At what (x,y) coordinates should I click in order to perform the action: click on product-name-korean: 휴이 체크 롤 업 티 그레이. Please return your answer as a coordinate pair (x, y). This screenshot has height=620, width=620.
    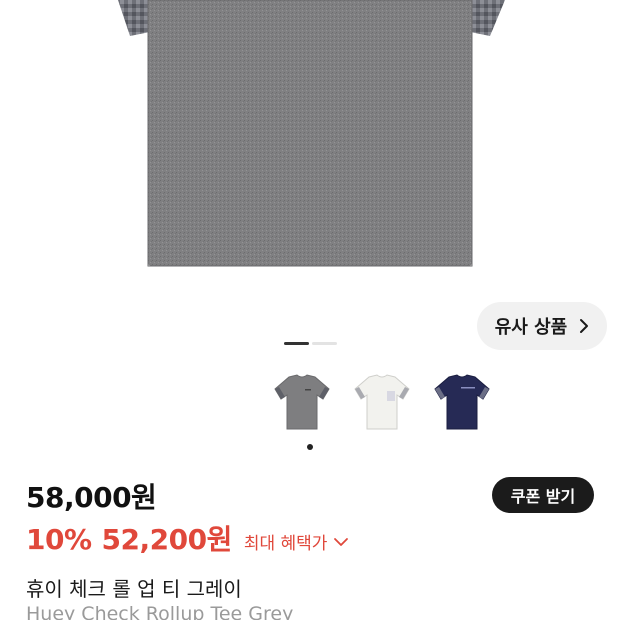
    Looking at the image, I should click on (134, 589).